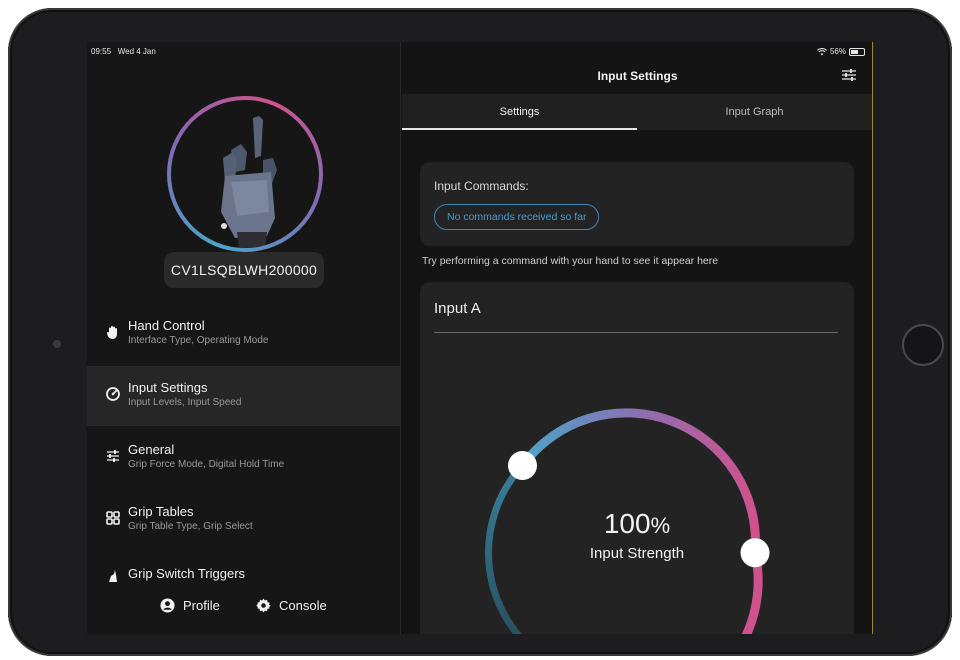  What do you see at coordinates (627, 523) in the screenshot?
I see `input-strength-number: 100` at bounding box center [627, 523].